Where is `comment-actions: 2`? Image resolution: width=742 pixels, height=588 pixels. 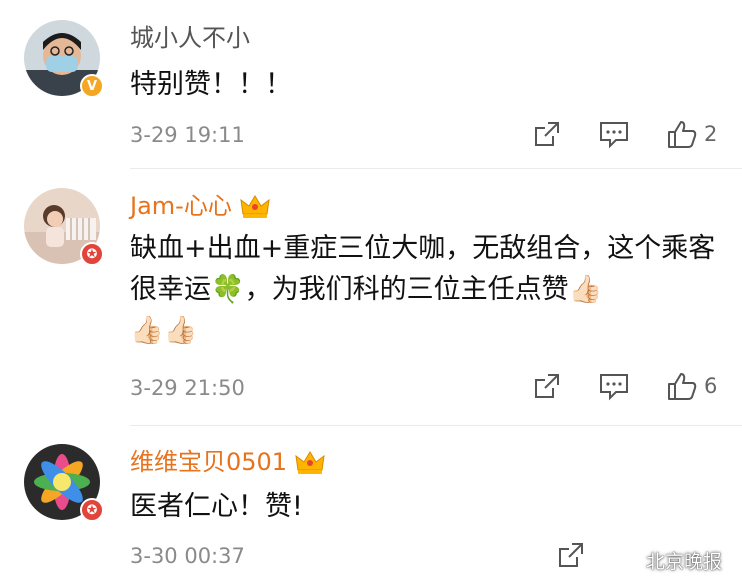
comment-actions: 2 is located at coordinates (636, 136).